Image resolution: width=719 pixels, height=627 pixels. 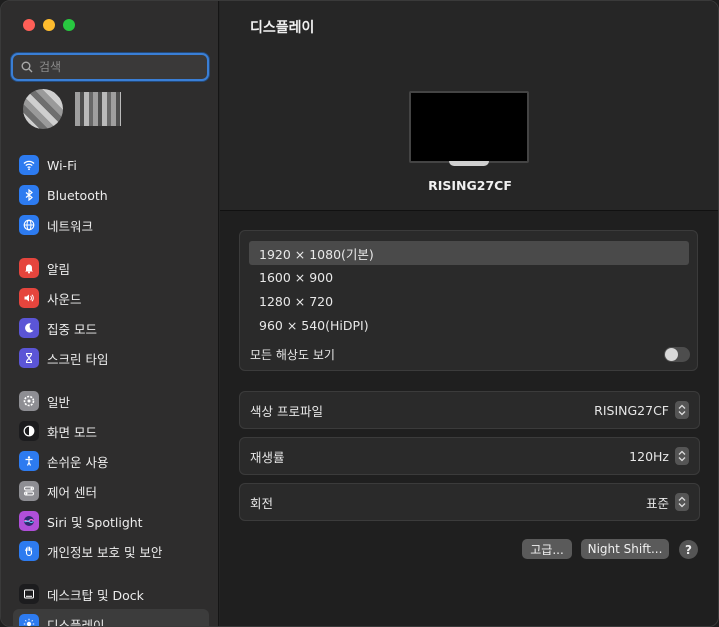 I want to click on sidebar-item: 집중 모드, so click(x=111, y=328).